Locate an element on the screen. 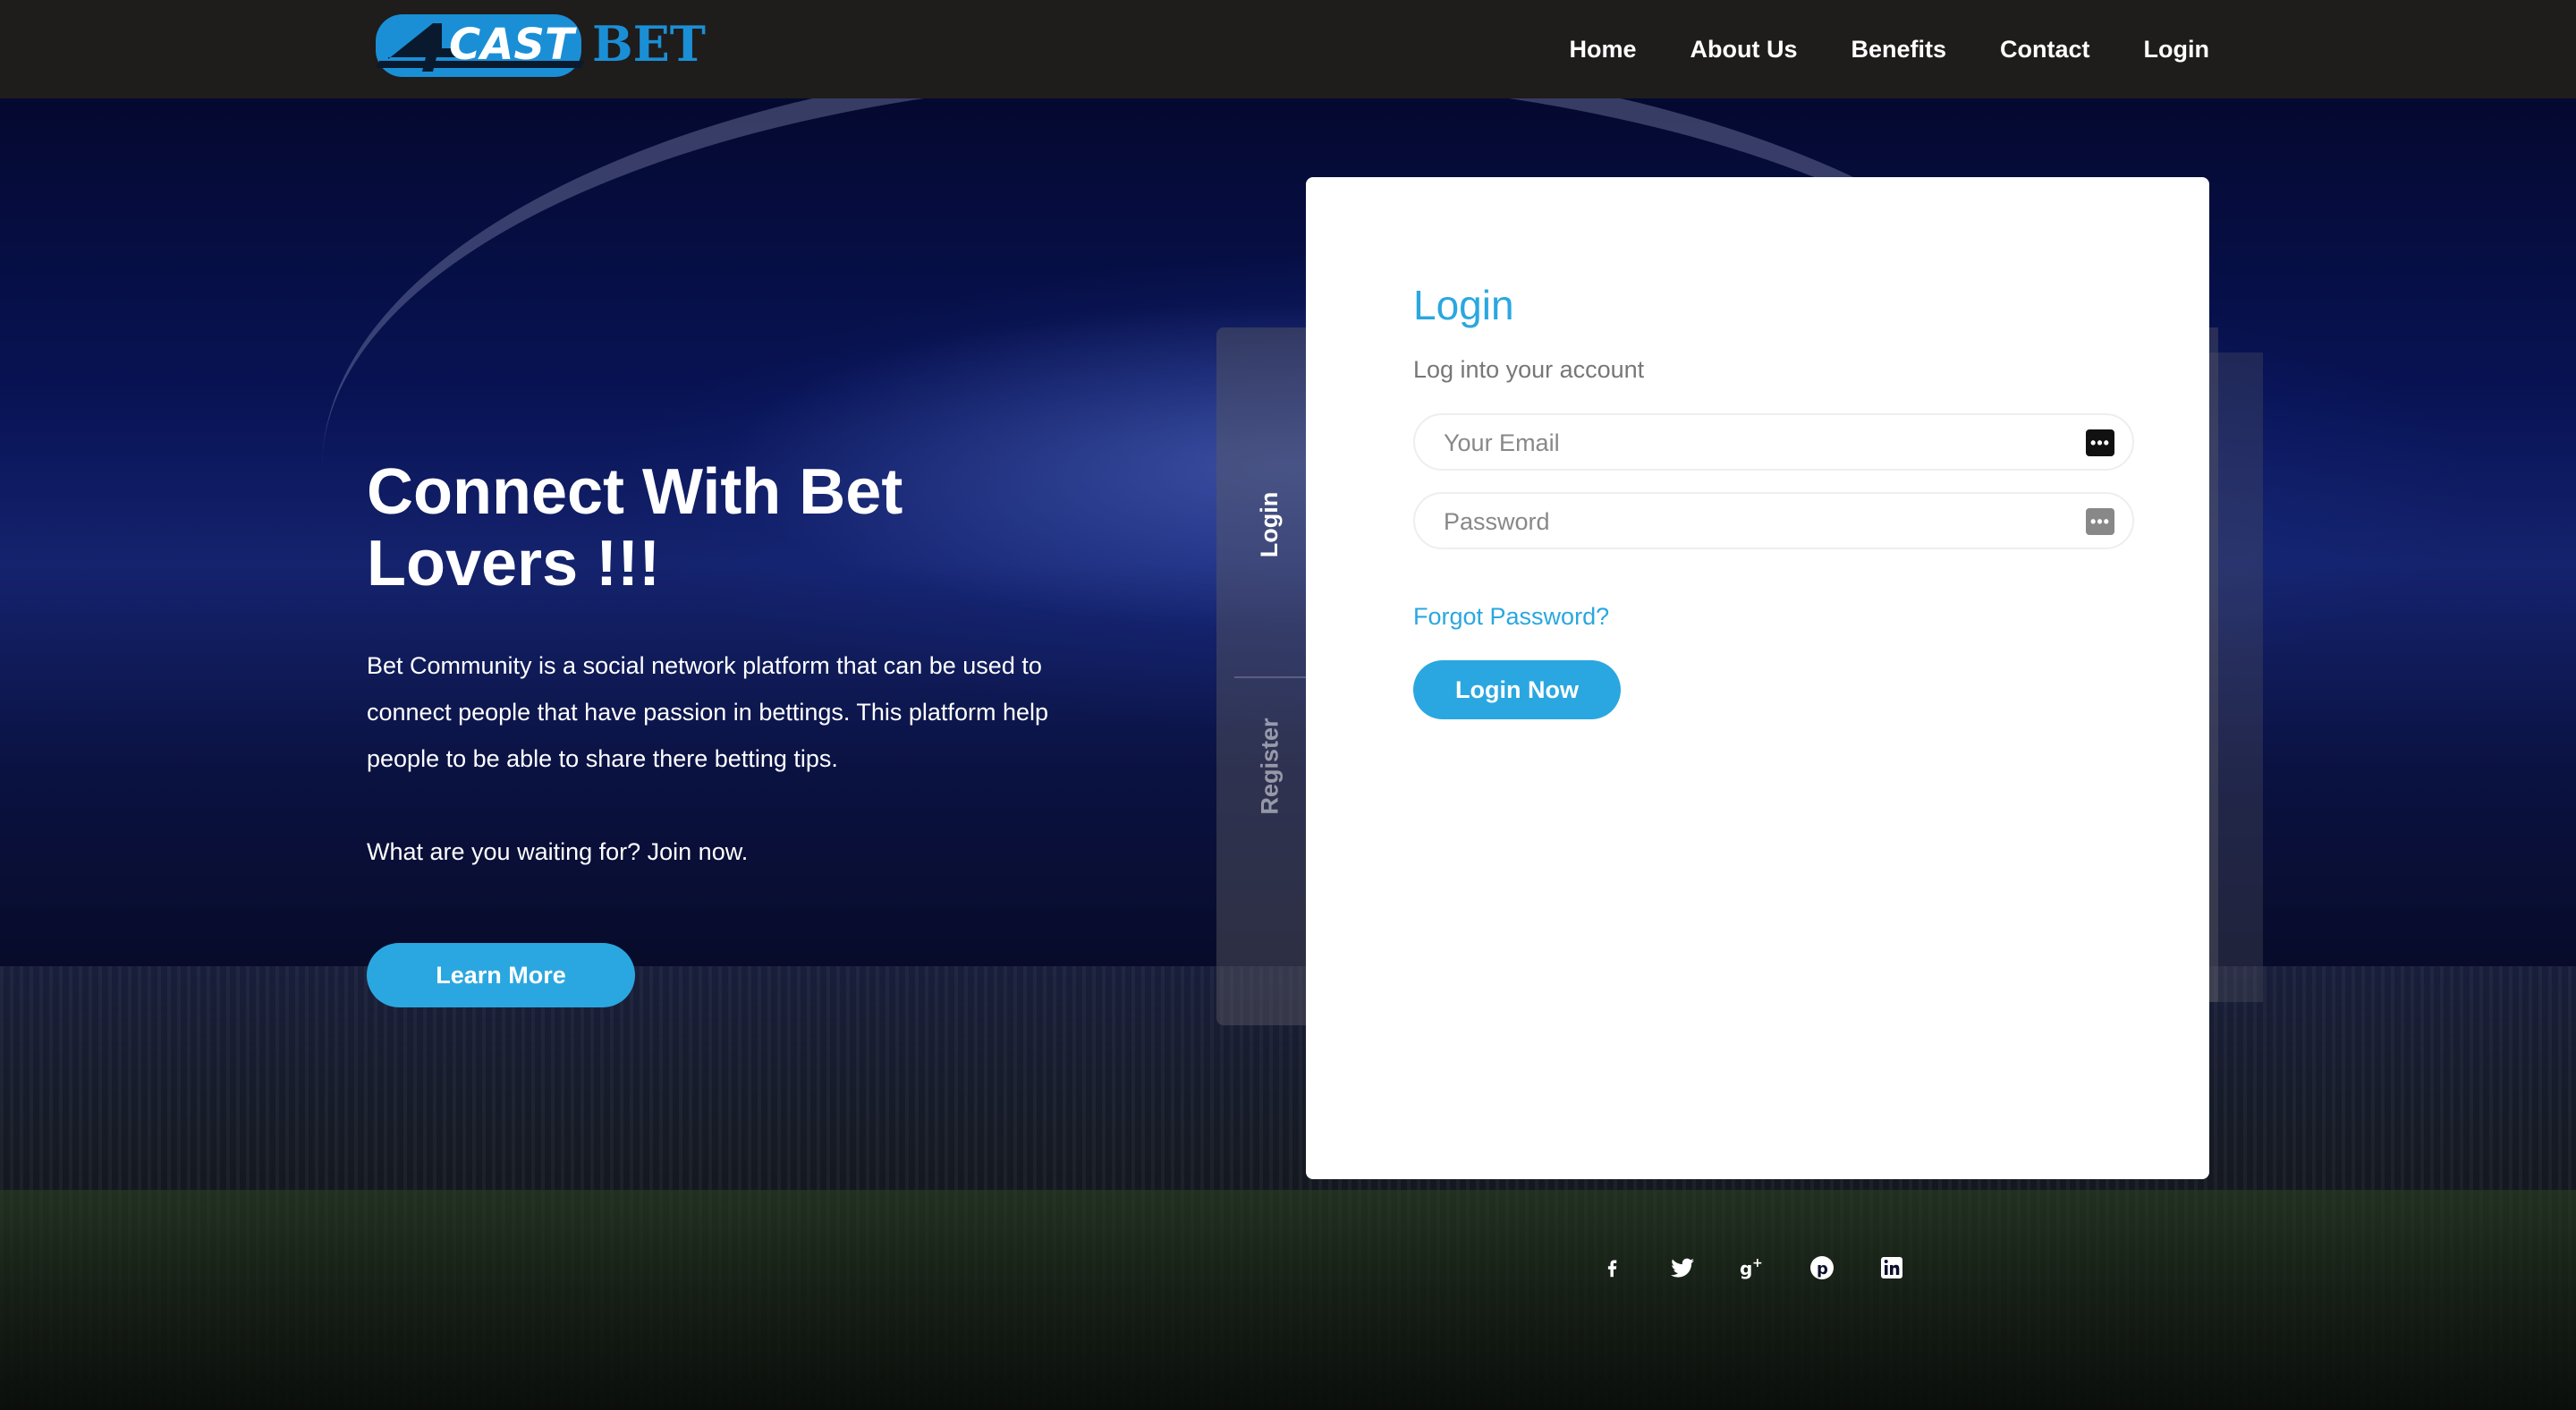 Image resolution: width=2576 pixels, height=1410 pixels. login-subtitle: Log into your account is located at coordinates (1529, 370).